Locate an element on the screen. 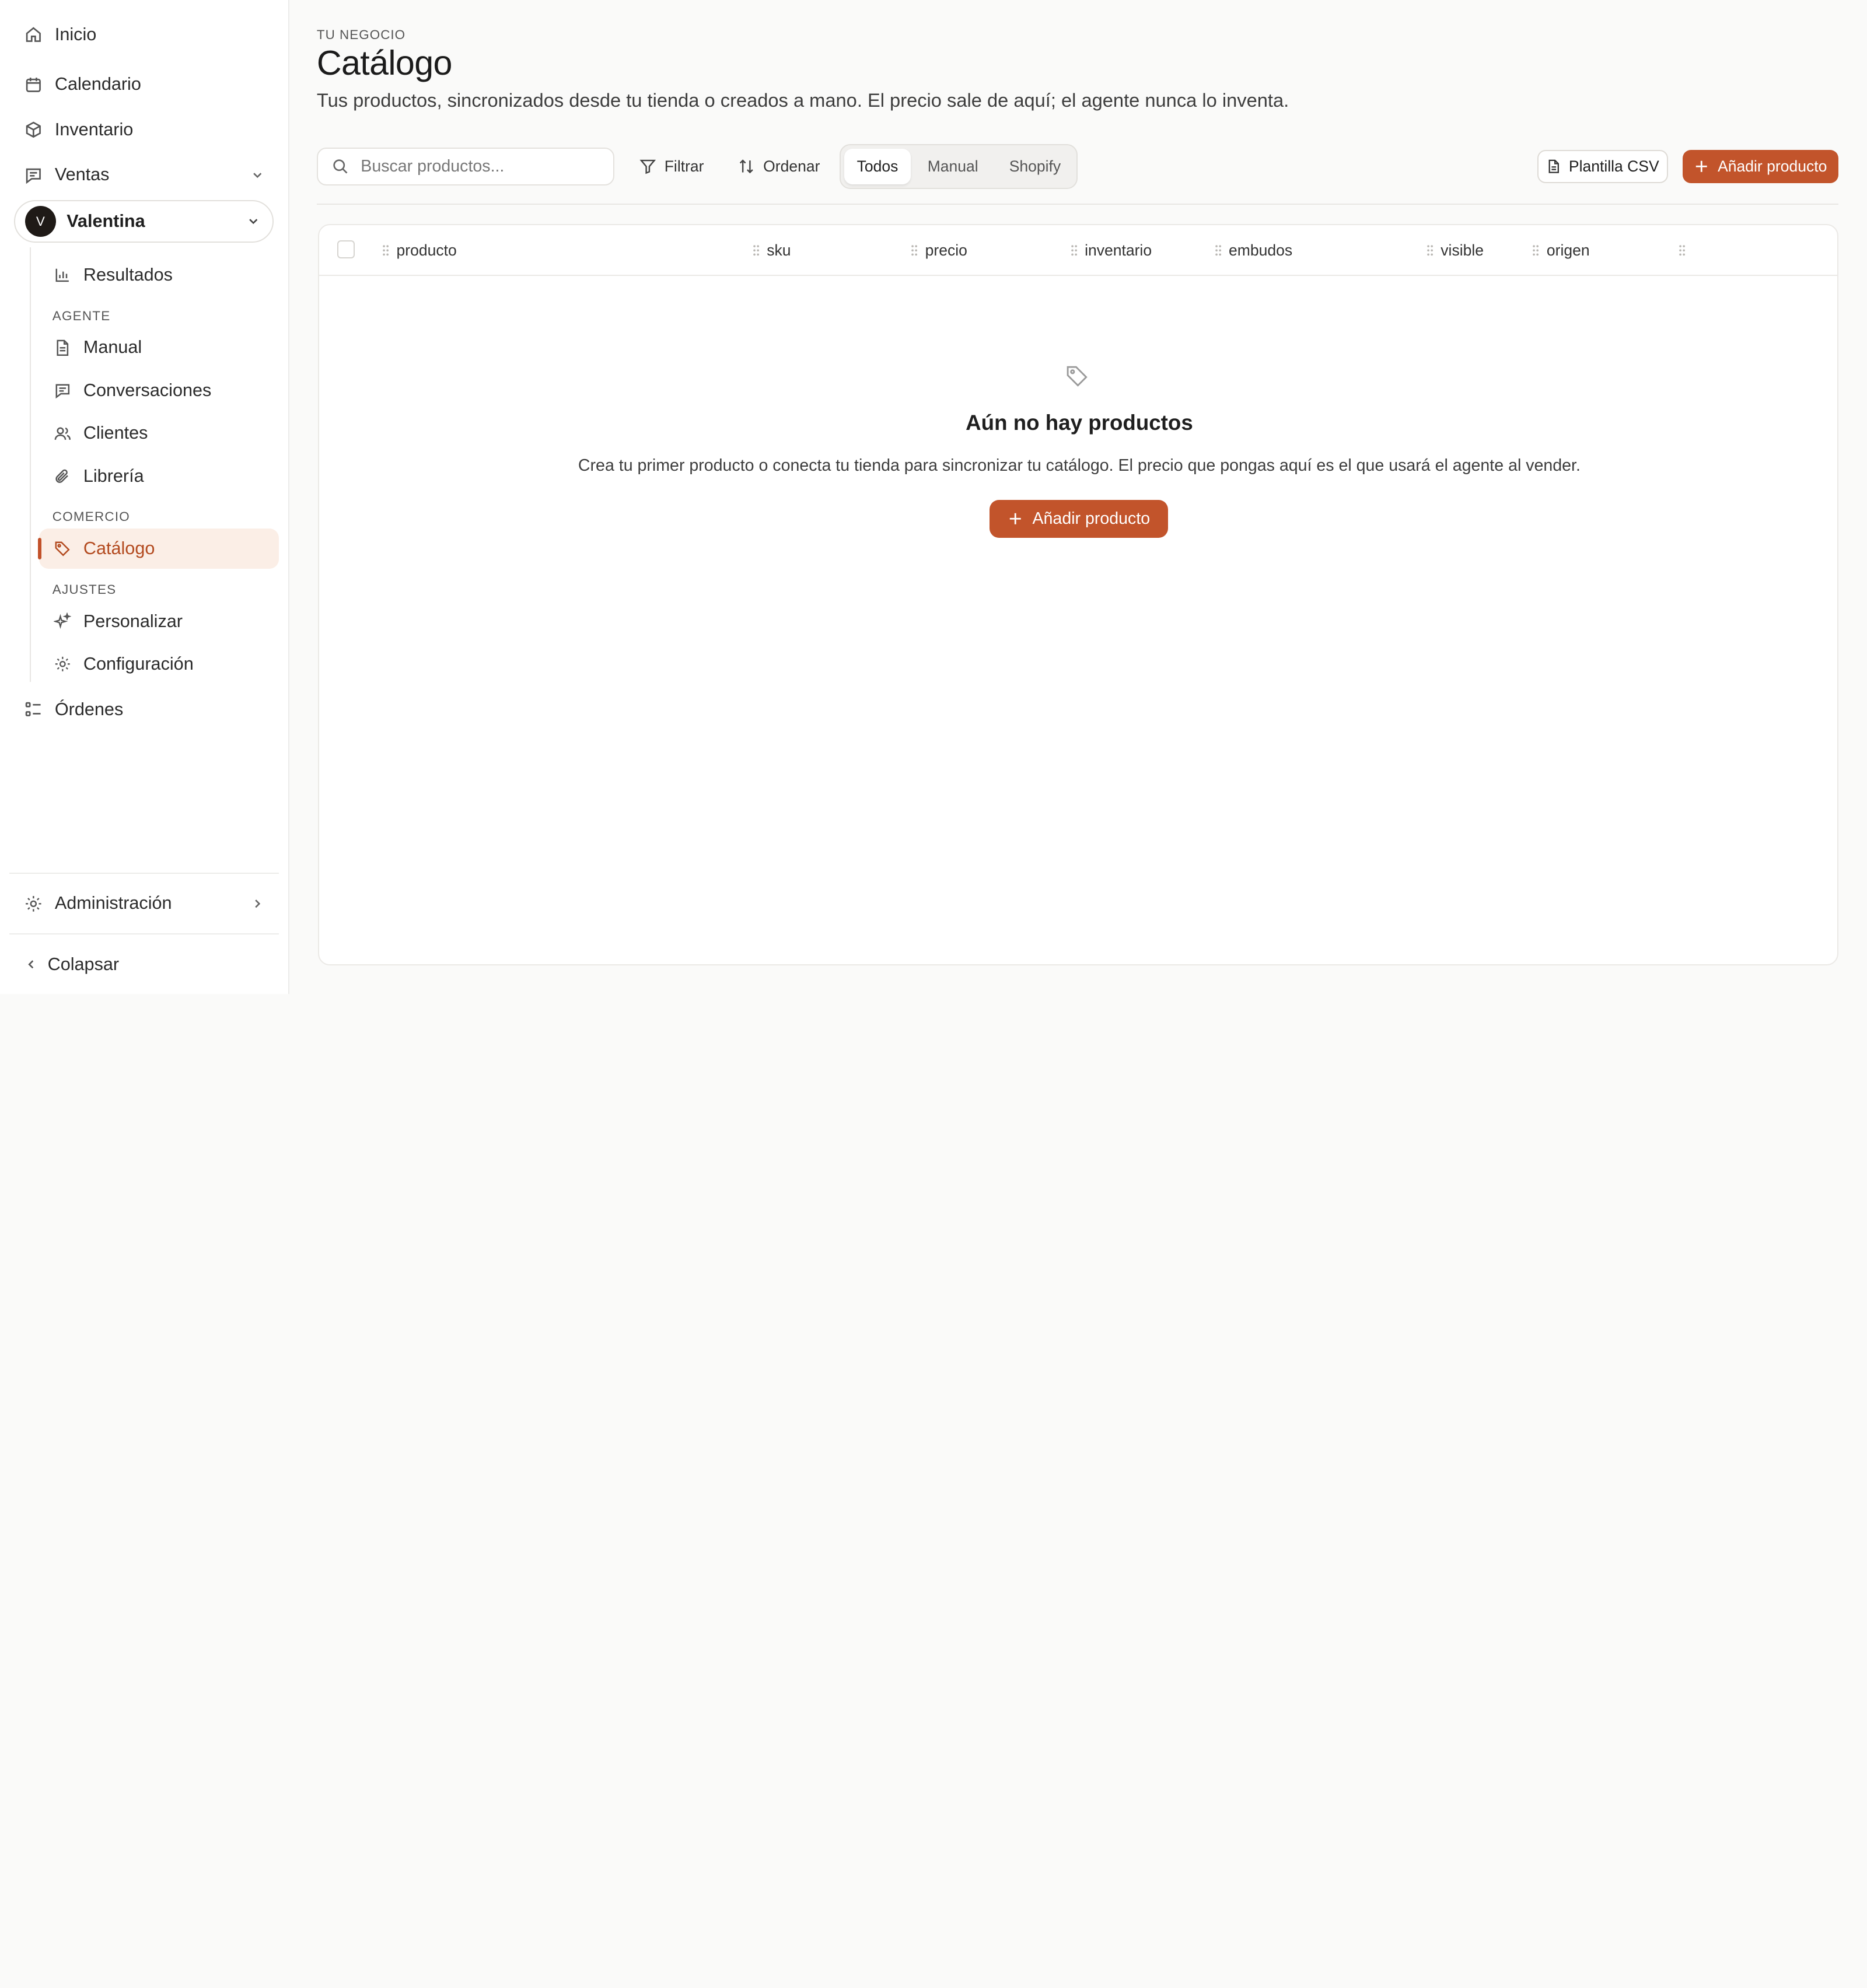  search-input is located at coordinates (480, 167).